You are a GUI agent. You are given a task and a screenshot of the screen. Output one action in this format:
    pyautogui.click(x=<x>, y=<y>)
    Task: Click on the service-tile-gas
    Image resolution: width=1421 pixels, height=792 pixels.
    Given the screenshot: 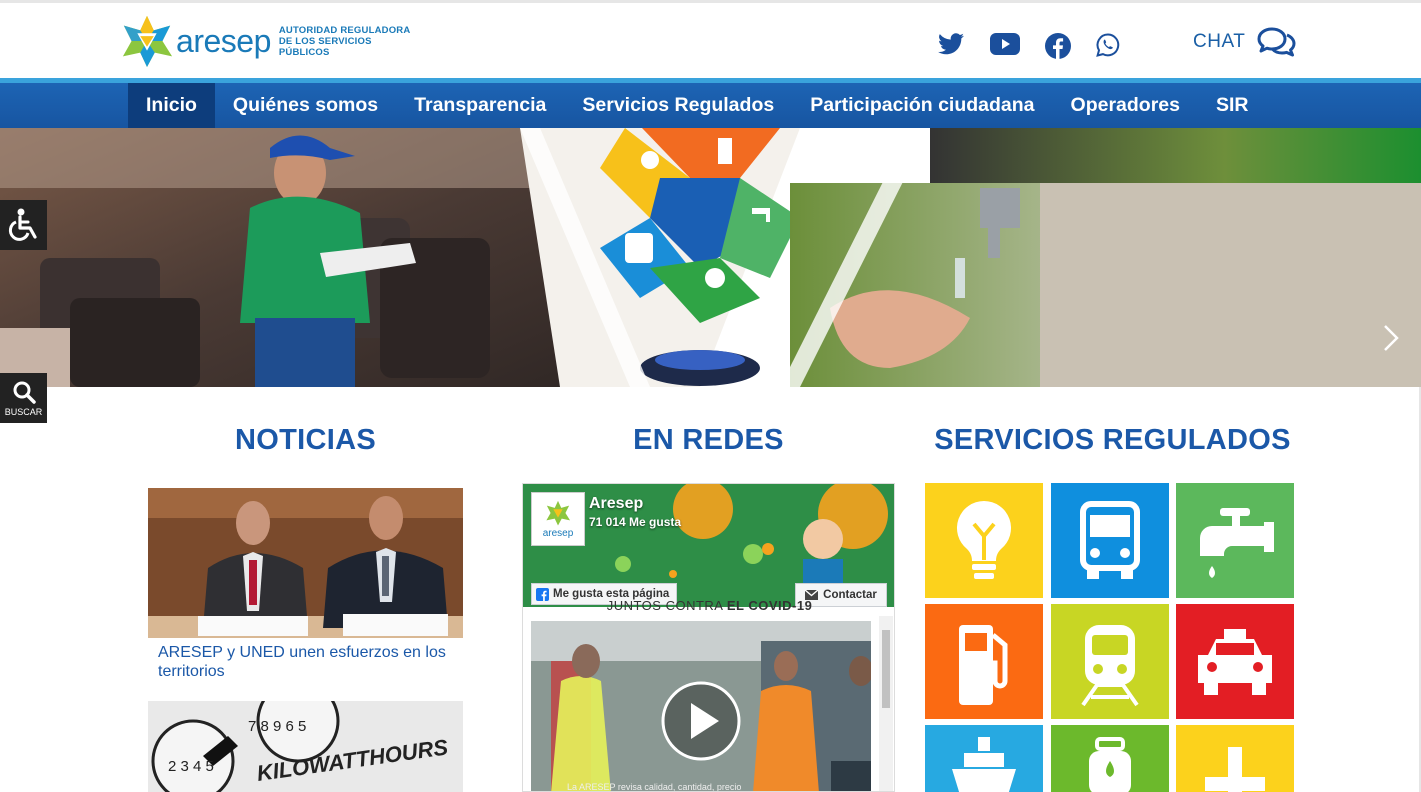 What is the action you would take?
    pyautogui.click(x=1110, y=758)
    